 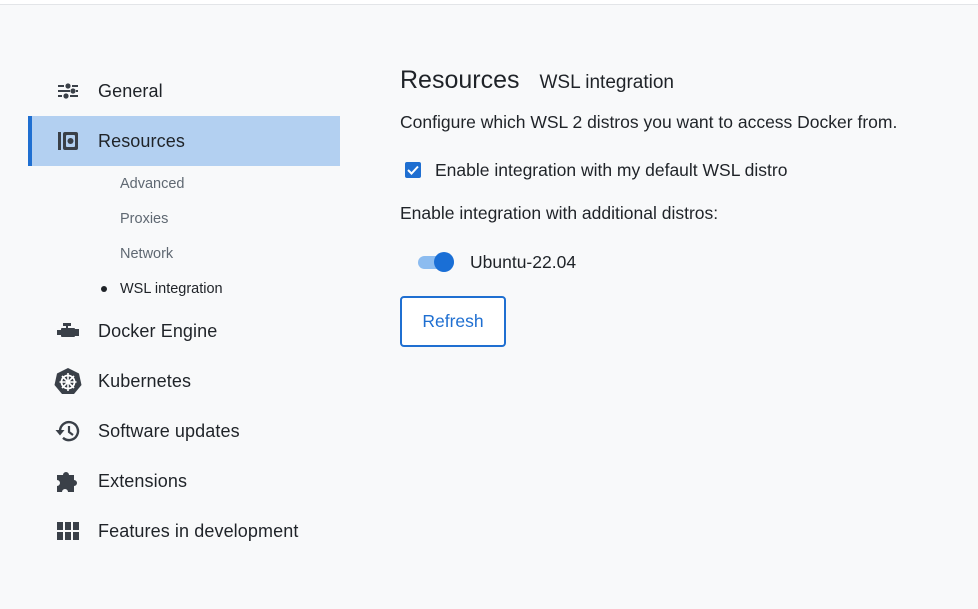 What do you see at coordinates (143, 480) in the screenshot?
I see `sidebar-item-label: Extensions` at bounding box center [143, 480].